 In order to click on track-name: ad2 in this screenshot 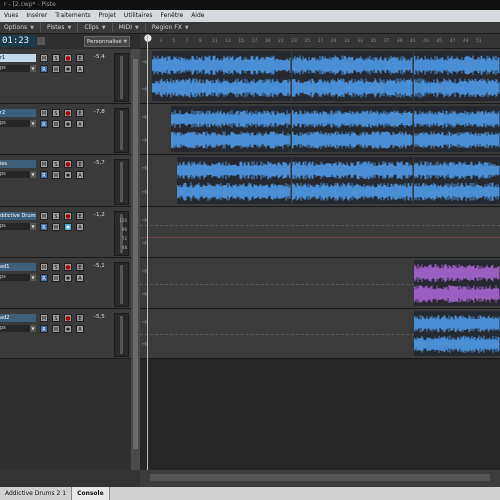, I will do `click(18, 318)`.